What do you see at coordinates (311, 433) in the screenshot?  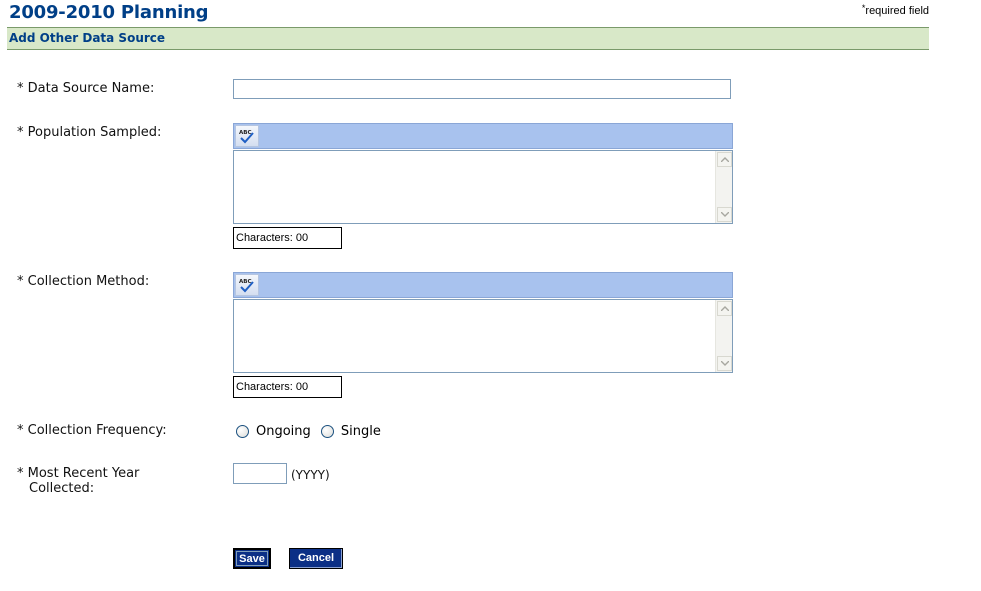 I see `collection-frequency-radio-group: Ongoing Single` at bounding box center [311, 433].